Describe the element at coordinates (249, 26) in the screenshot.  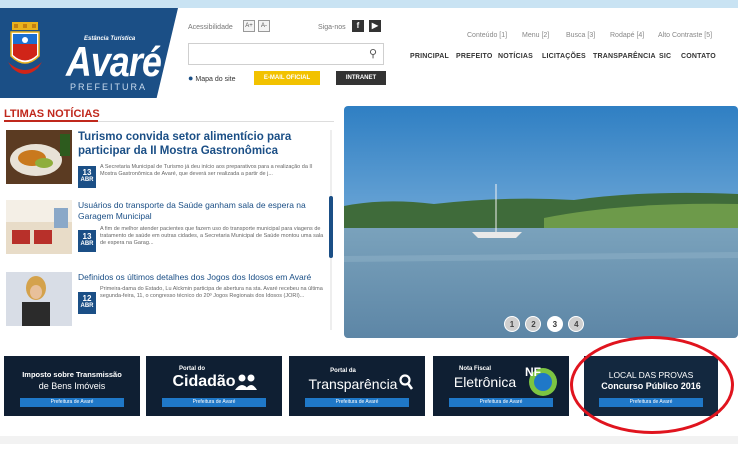
I see `font-increase-button: A+` at that location.